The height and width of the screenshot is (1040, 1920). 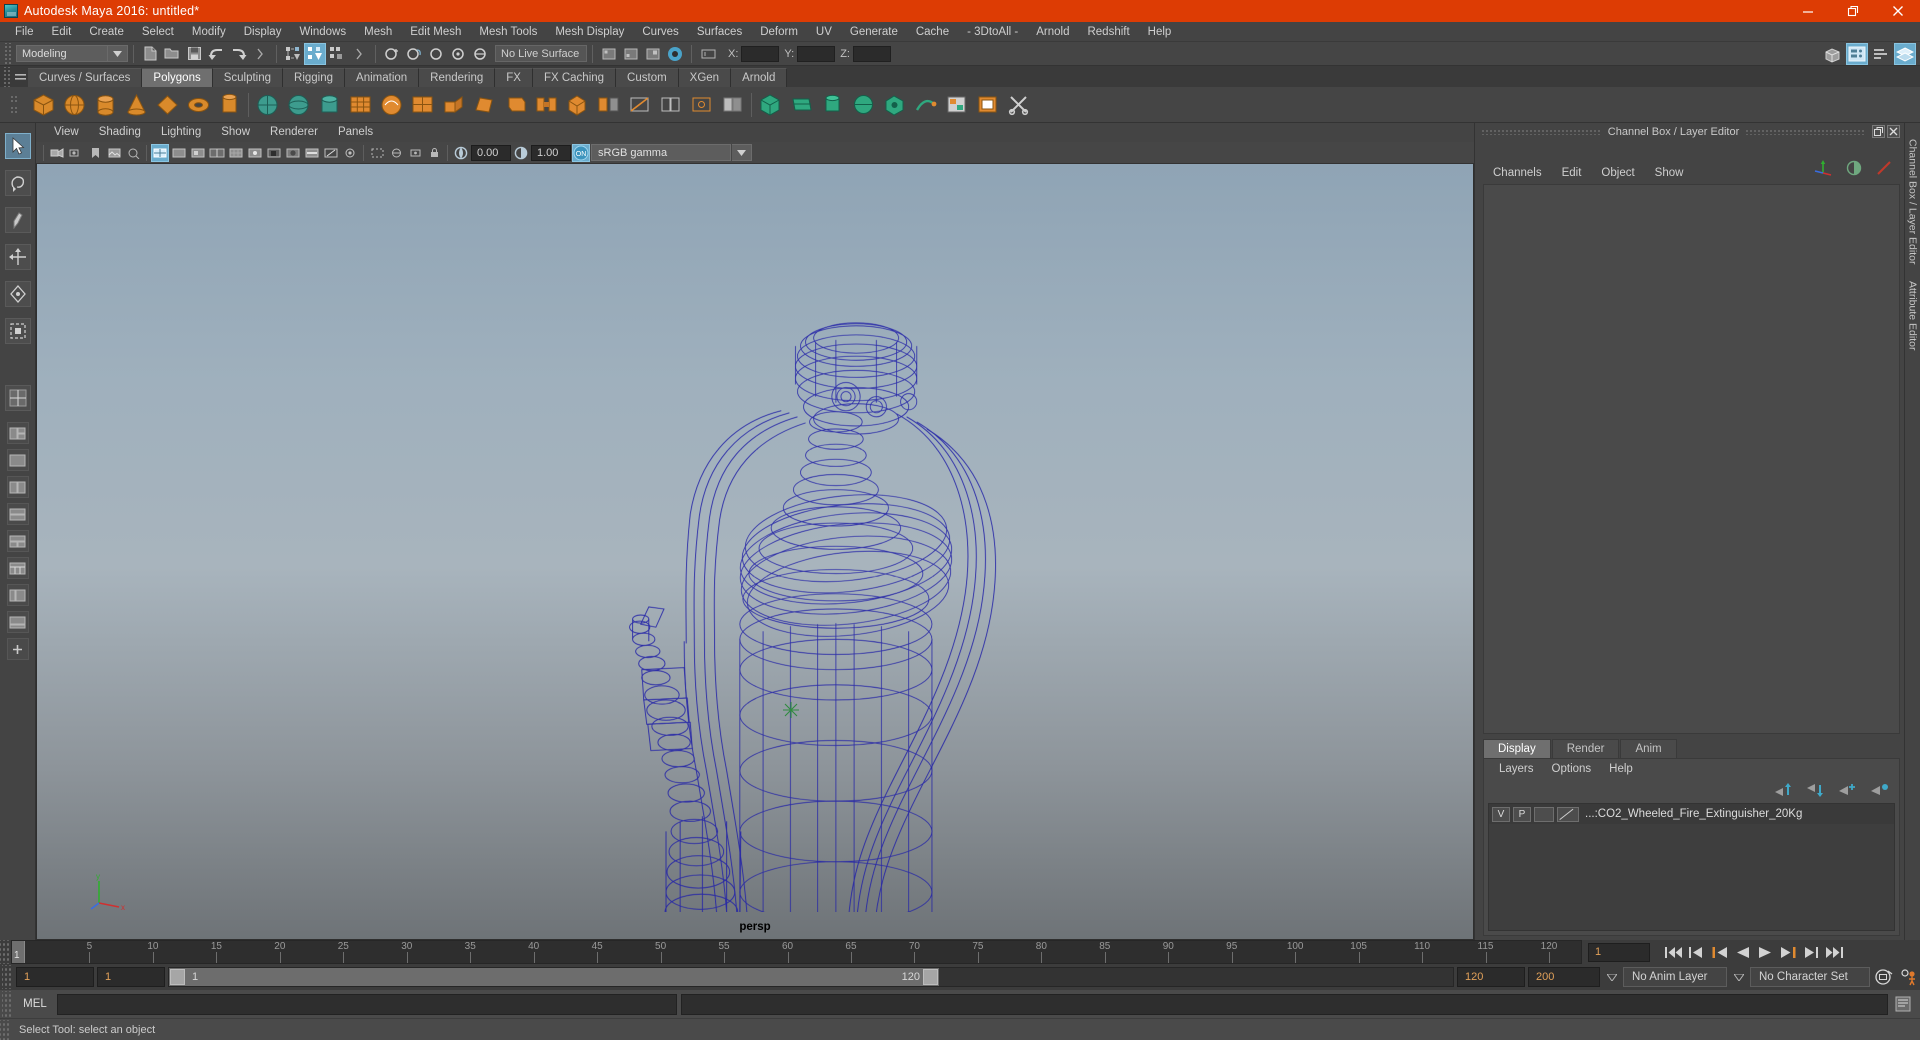 What do you see at coordinates (1893, 131) in the screenshot?
I see `close-panel-icon` at bounding box center [1893, 131].